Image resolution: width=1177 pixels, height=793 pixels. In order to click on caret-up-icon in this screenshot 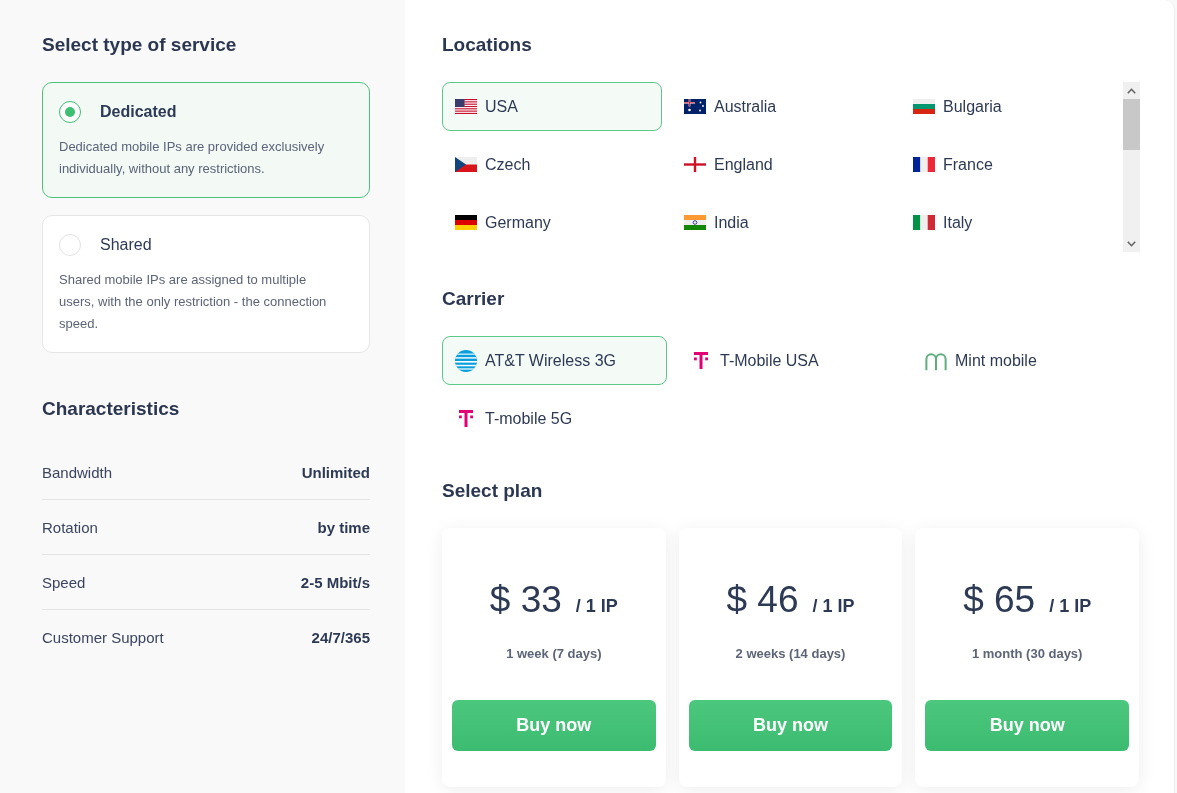, I will do `click(1131, 91)`.